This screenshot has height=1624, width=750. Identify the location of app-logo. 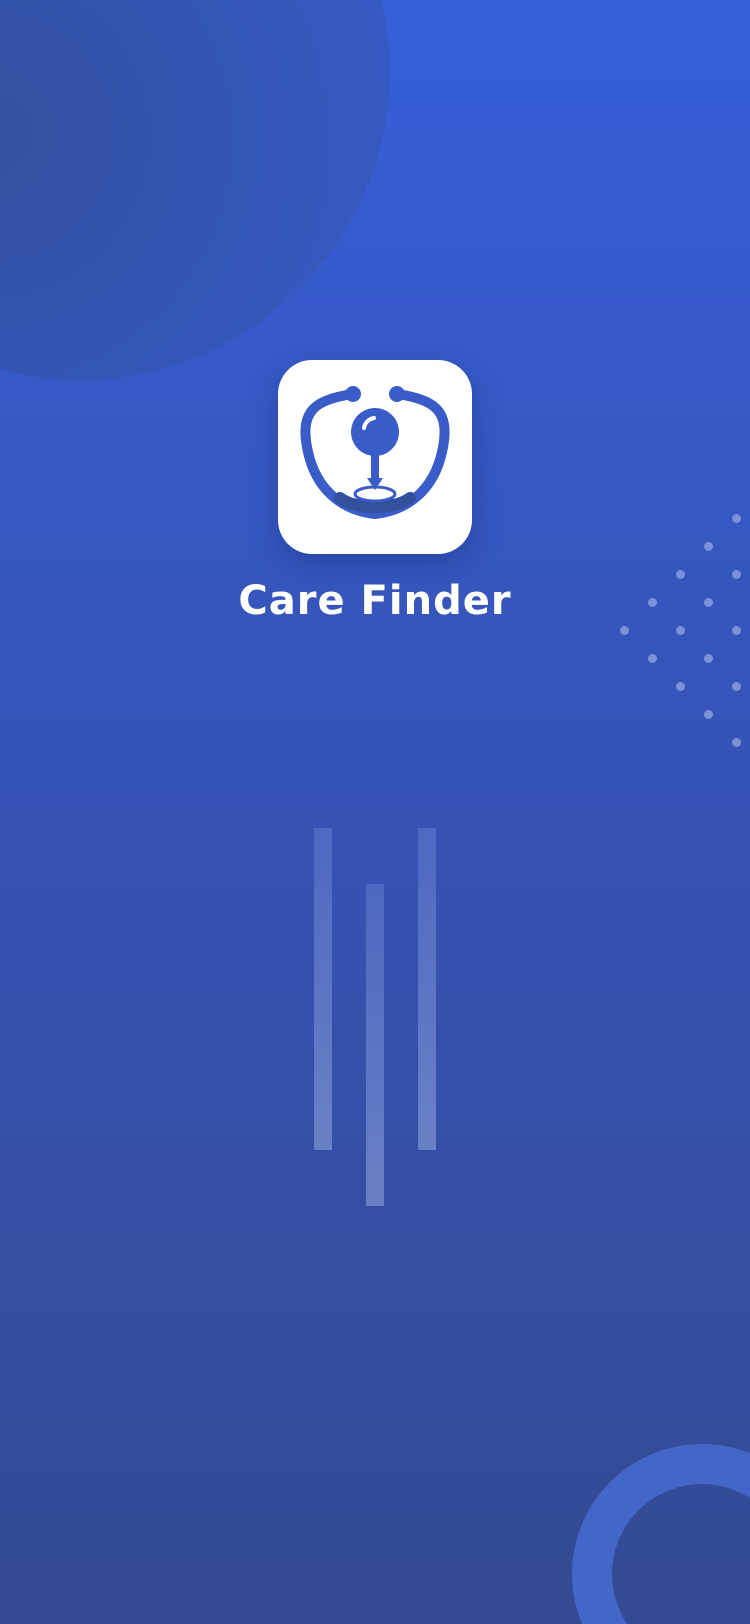
(375, 457).